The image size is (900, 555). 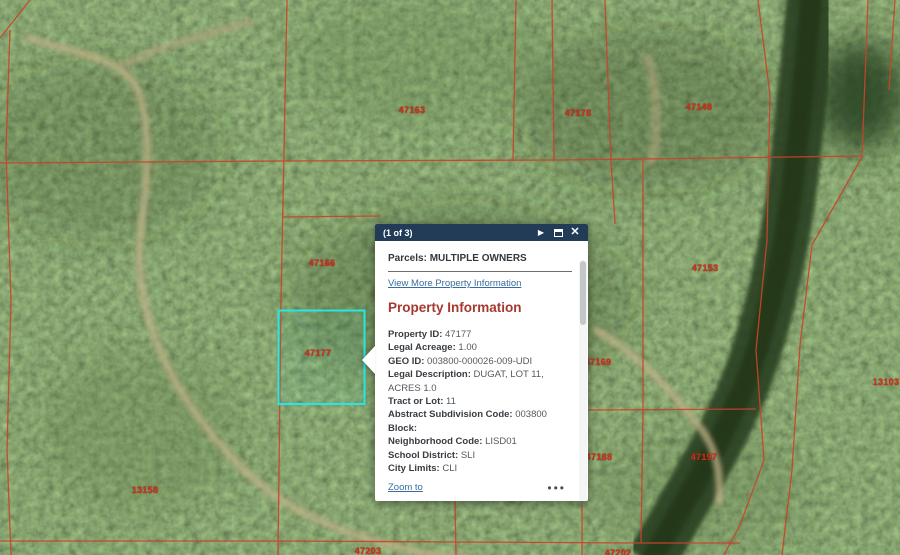 What do you see at coordinates (398, 232) in the screenshot?
I see `popup-pager: (1 of 3)` at bounding box center [398, 232].